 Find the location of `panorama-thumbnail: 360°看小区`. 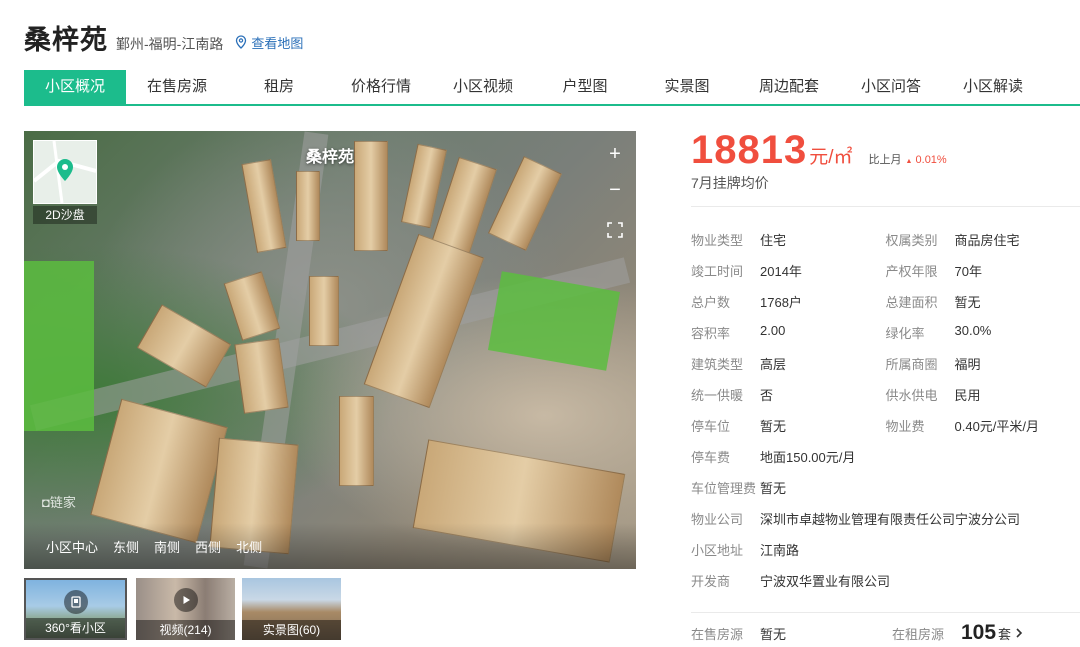

panorama-thumbnail: 360°看小区 is located at coordinates (75, 609).